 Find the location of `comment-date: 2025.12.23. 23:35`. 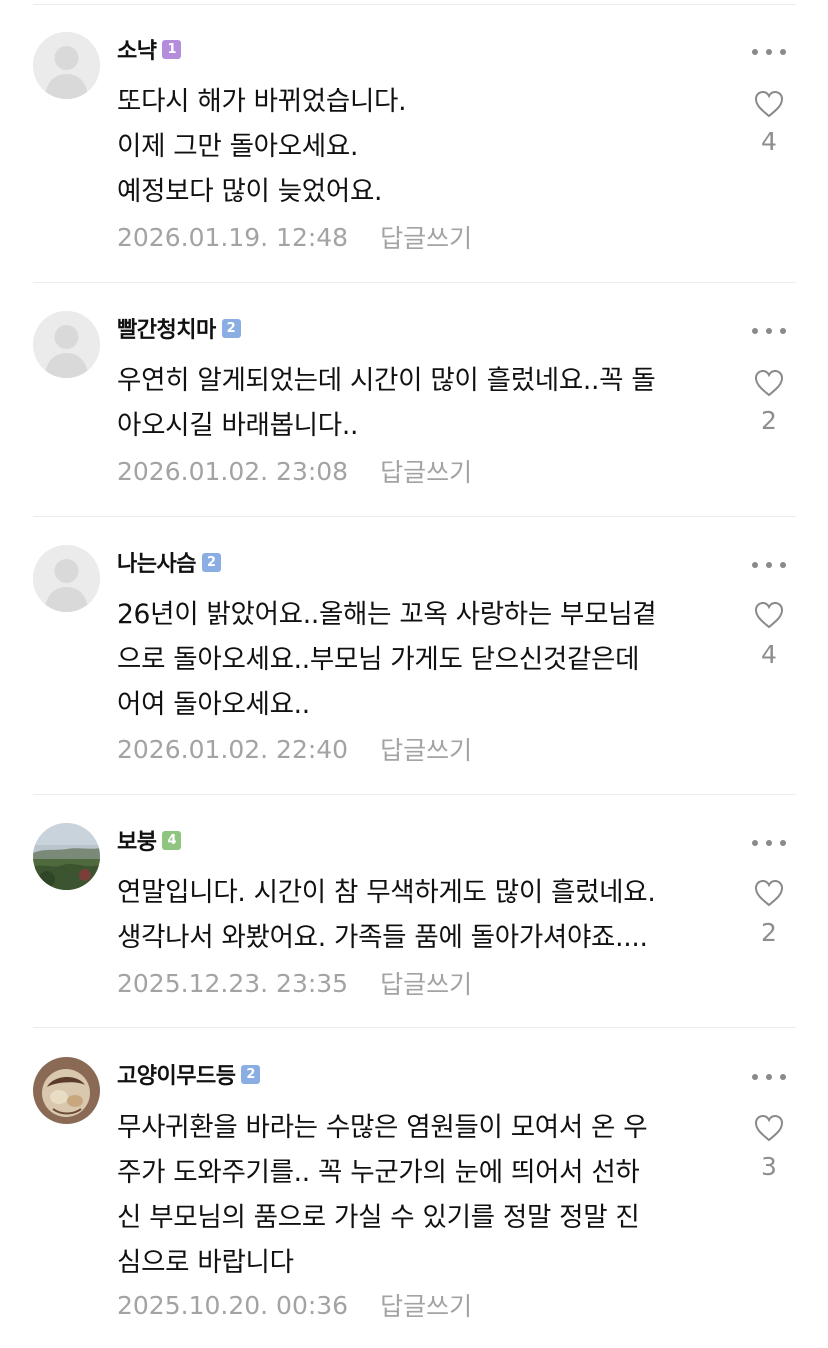

comment-date: 2025.12.23. 23:35 is located at coordinates (233, 983).